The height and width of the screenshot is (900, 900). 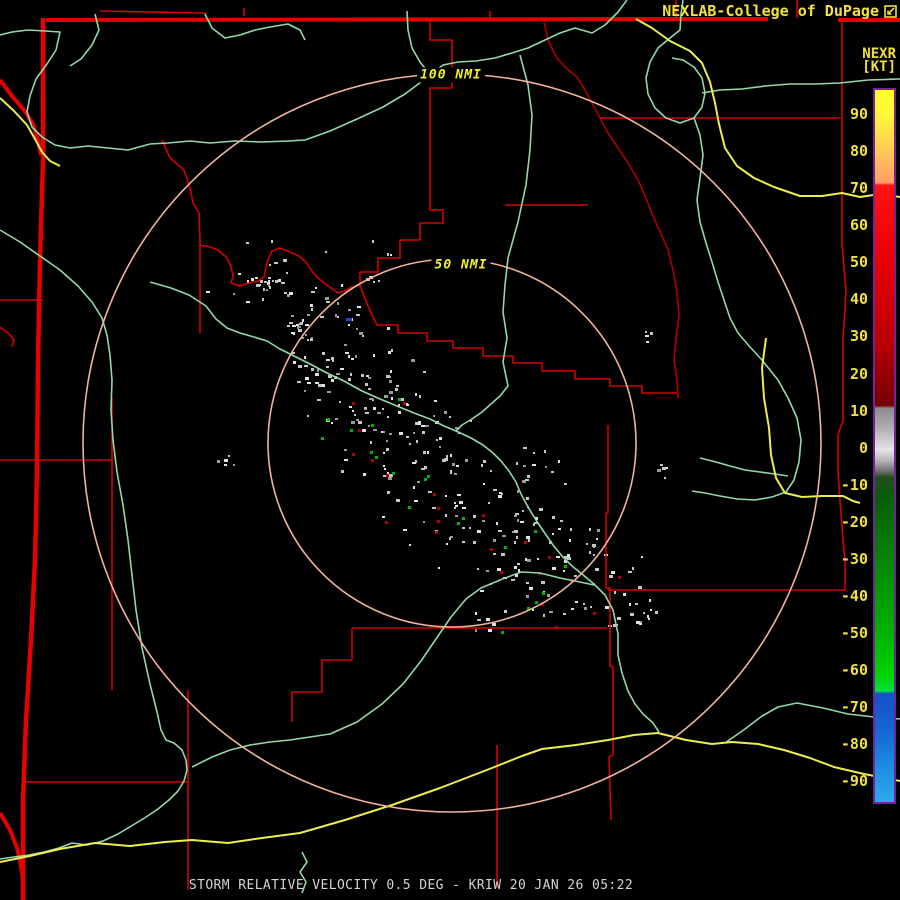 What do you see at coordinates (30, 132) in the screenshot?
I see `road-nw` at bounding box center [30, 132].